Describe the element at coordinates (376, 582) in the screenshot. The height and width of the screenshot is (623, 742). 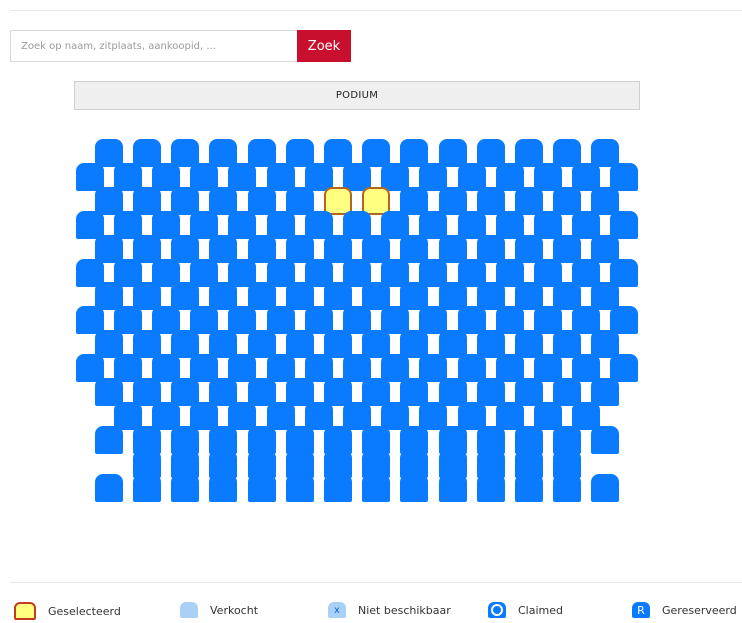
I see `bottom-divider` at that location.